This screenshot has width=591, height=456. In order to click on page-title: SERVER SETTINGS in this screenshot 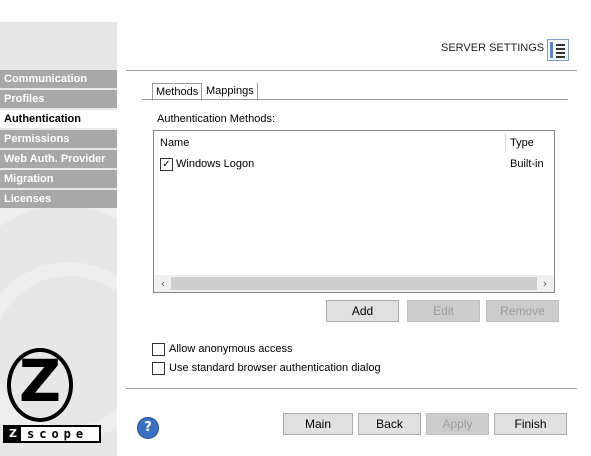, I will do `click(493, 48)`.